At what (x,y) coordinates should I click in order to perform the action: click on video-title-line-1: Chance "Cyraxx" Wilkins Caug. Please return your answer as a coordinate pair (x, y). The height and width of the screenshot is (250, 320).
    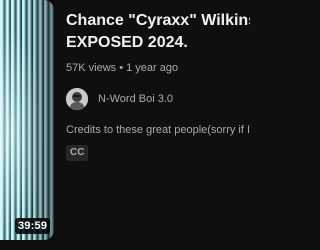
    Looking at the image, I should click on (158, 21).